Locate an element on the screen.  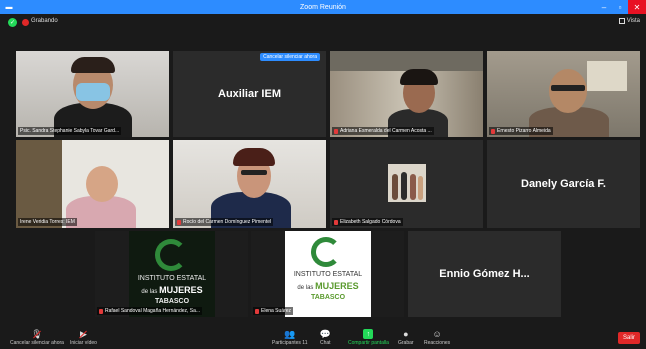
recording-icon is located at coordinates (25, 22).